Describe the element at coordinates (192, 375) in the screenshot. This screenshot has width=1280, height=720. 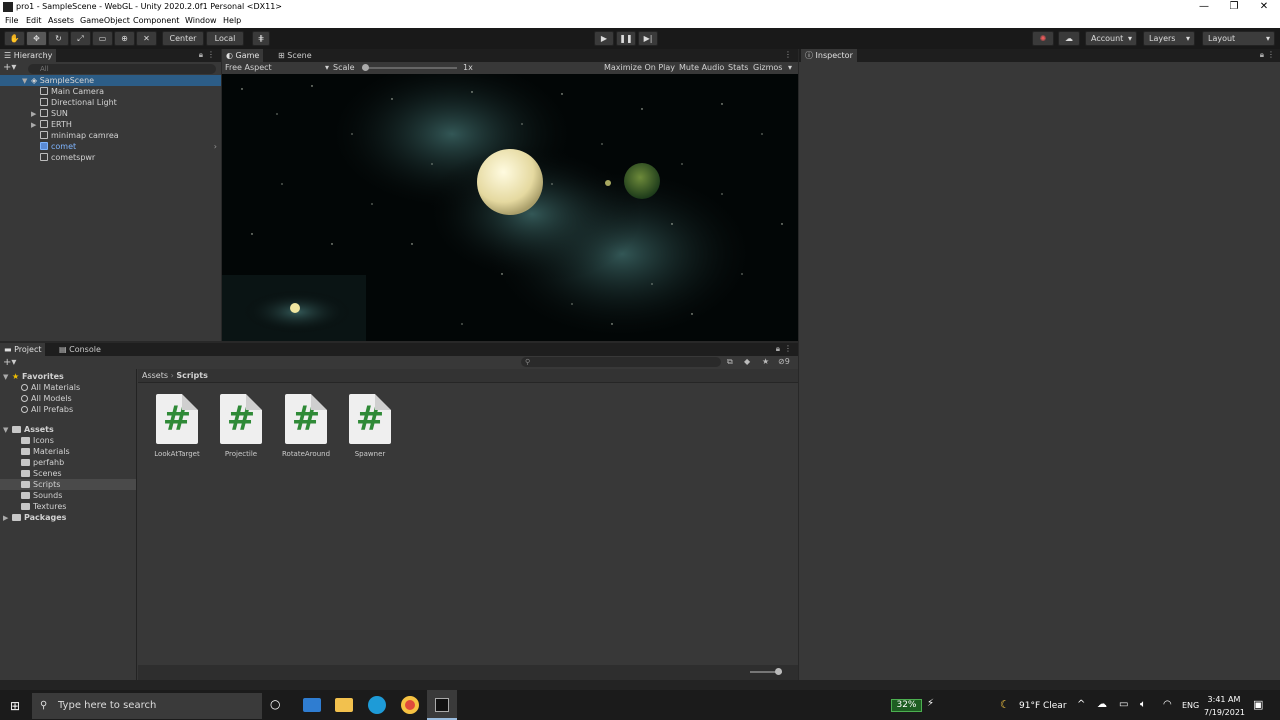
I see `breadcrumb-scripts: Scripts` at that location.